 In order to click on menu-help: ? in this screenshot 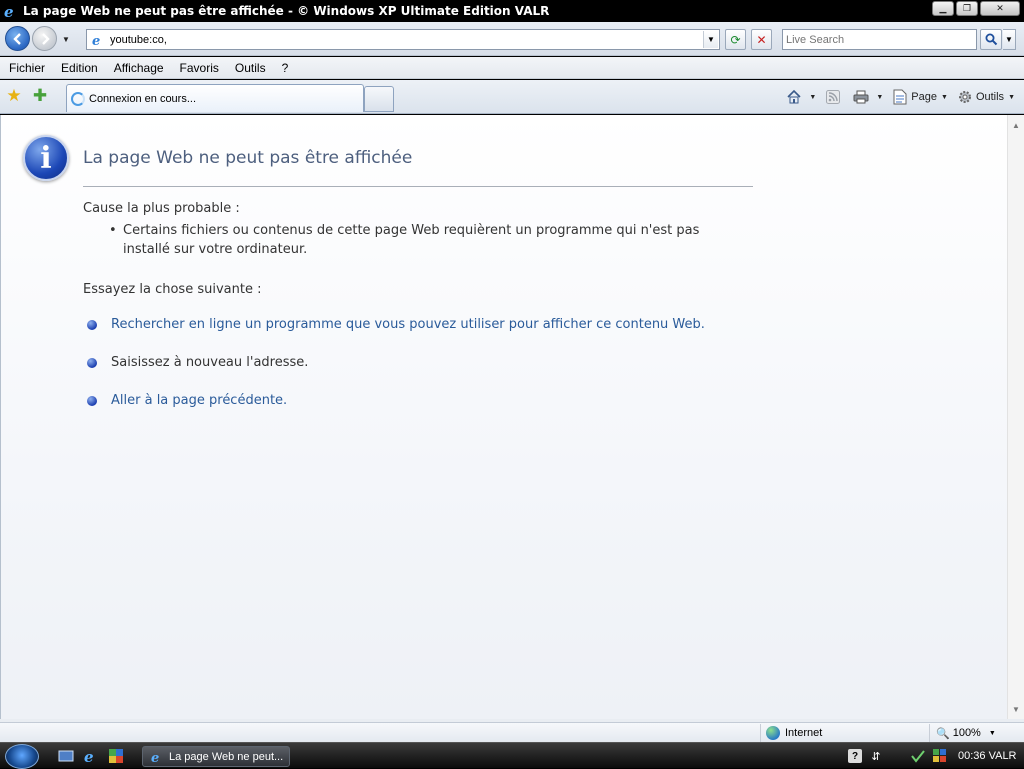, I will do `click(285, 68)`.